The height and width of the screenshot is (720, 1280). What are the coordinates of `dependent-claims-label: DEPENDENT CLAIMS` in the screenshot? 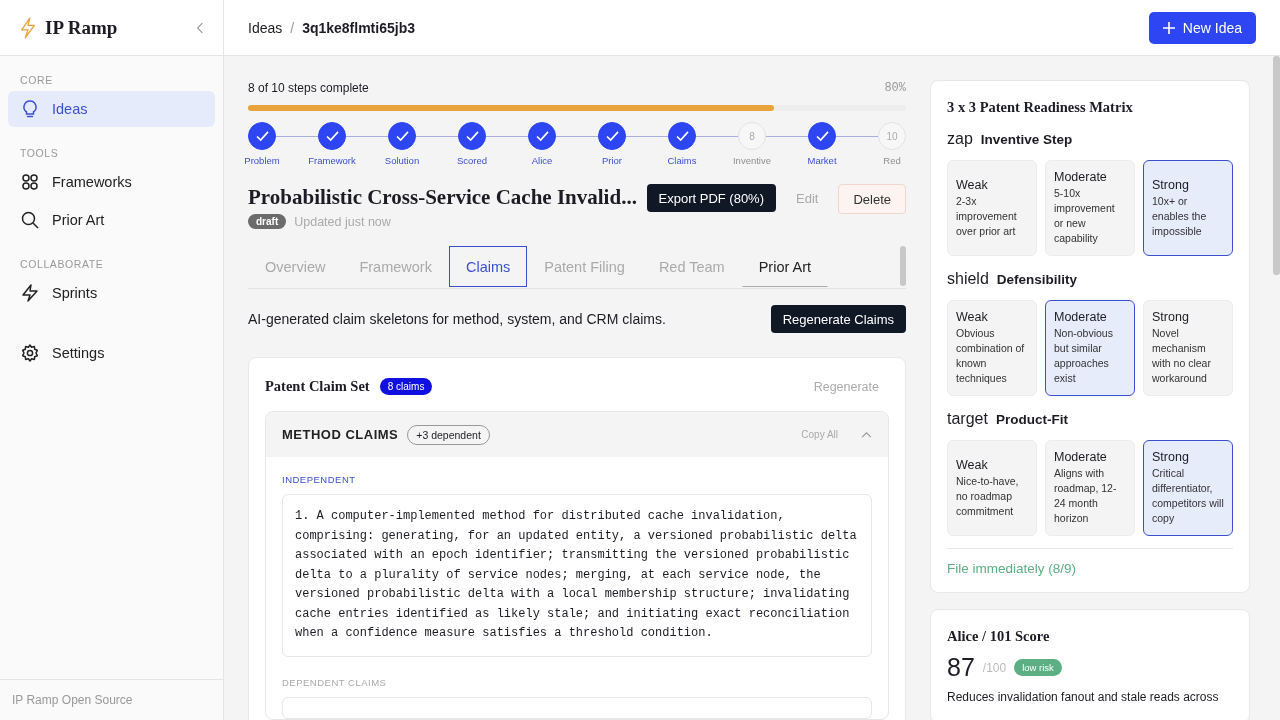 It's located at (335, 682).